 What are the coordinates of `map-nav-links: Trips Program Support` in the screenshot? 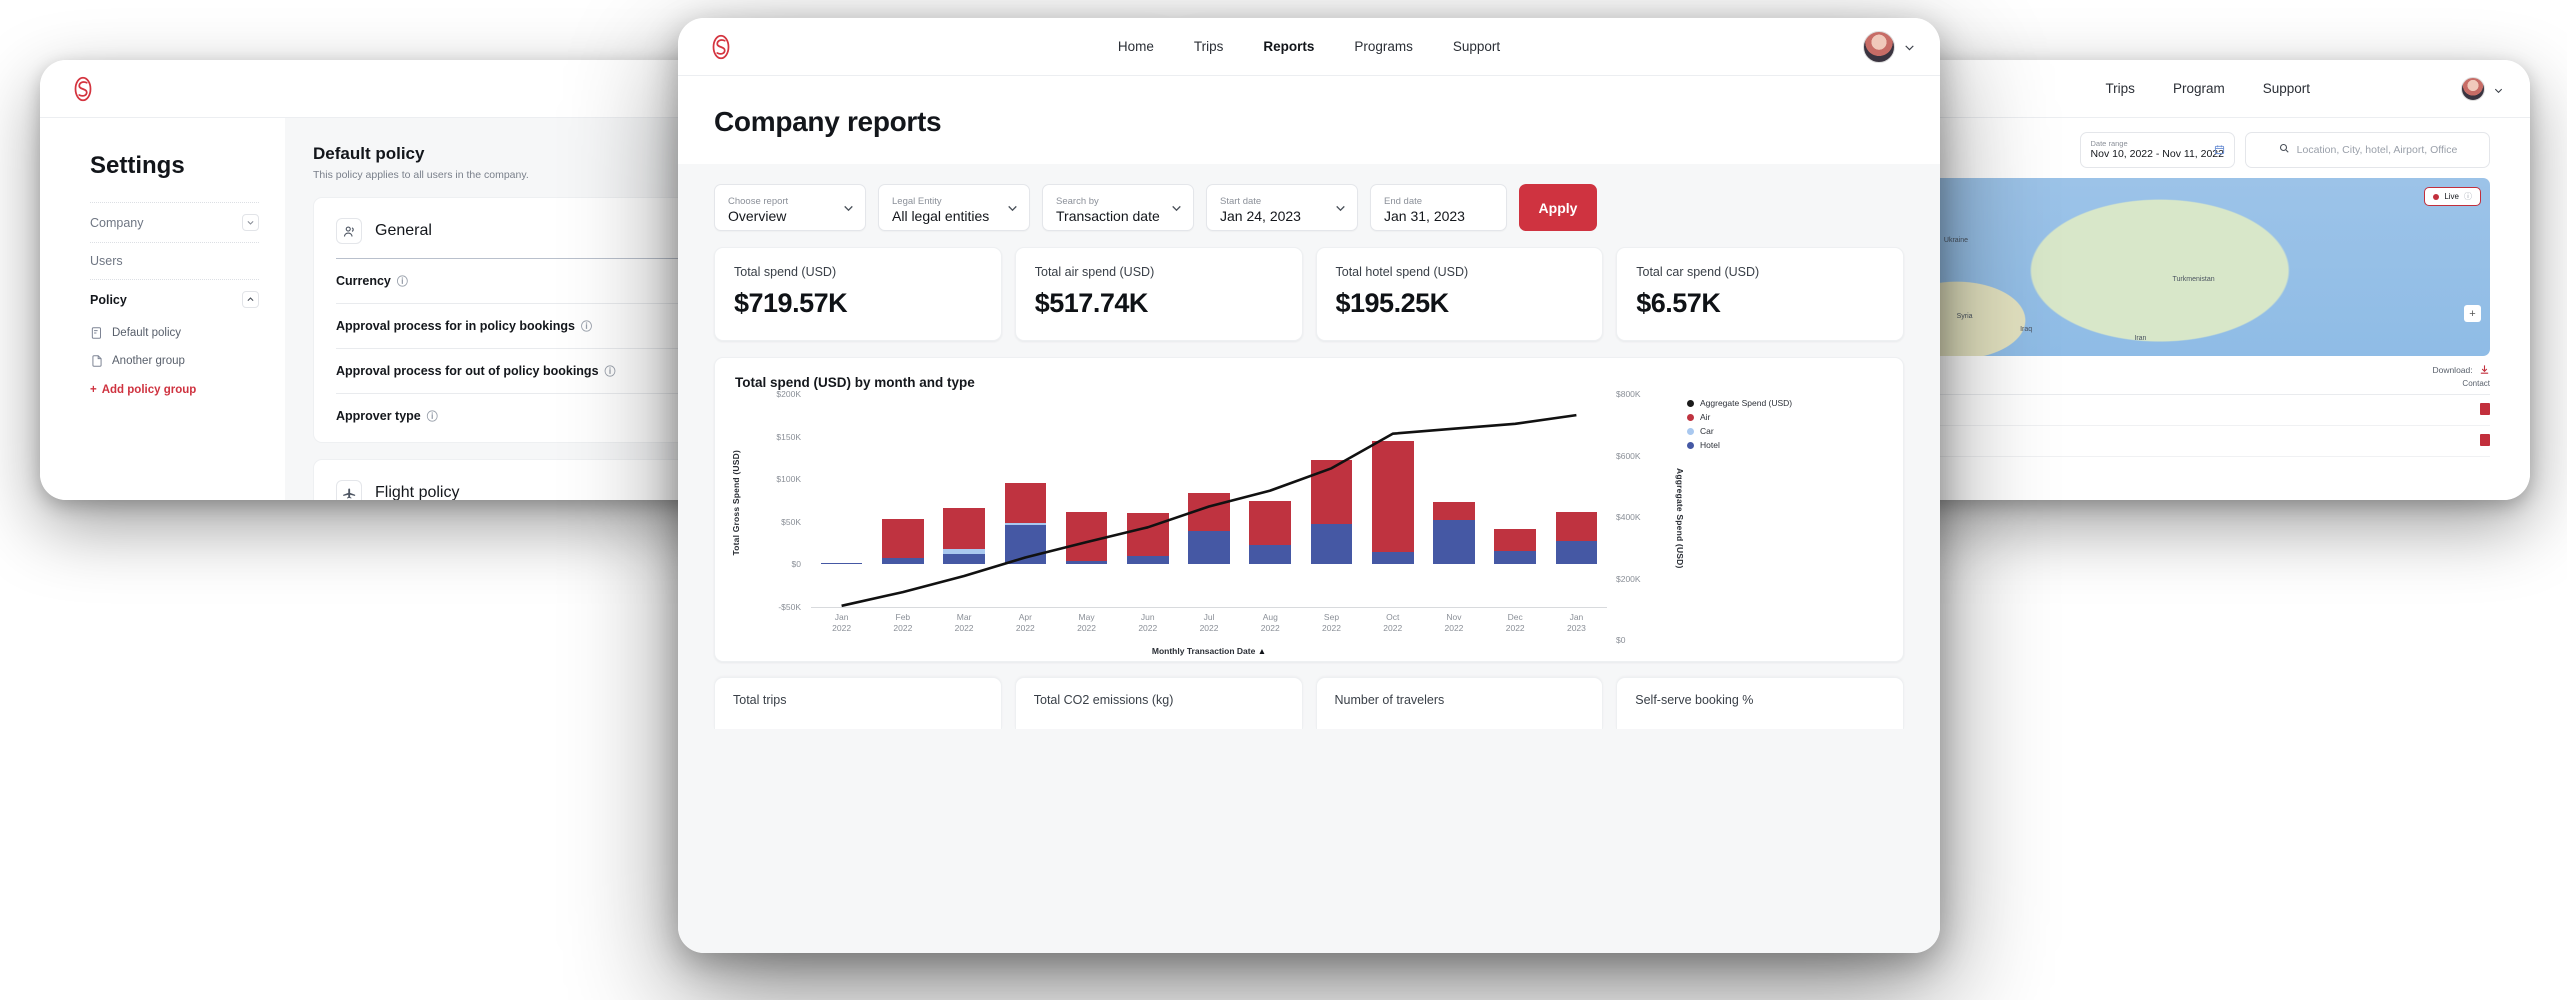 It's located at (2207, 88).